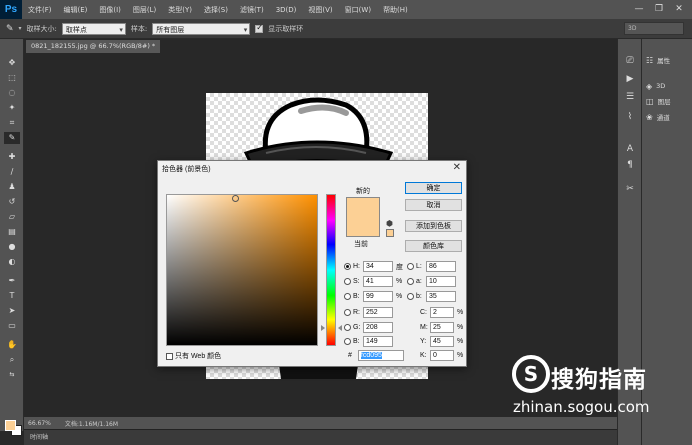  Describe the element at coordinates (286, 10) in the screenshot. I see `menu-3d: 3D(D)` at that location.